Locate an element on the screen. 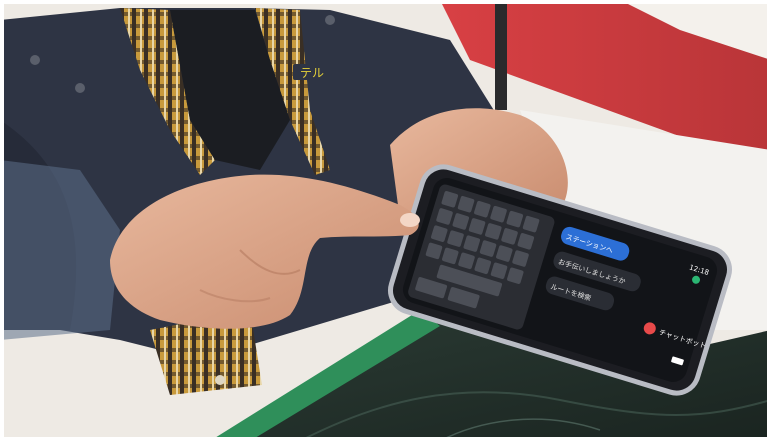  cuff-button is located at coordinates (220, 380).